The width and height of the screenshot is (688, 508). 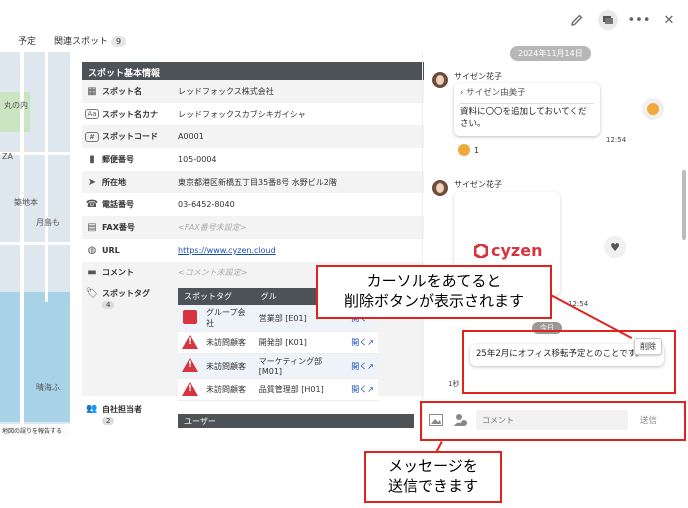 I want to click on spot-tag-label: スポットタグ, so click(x=126, y=294).